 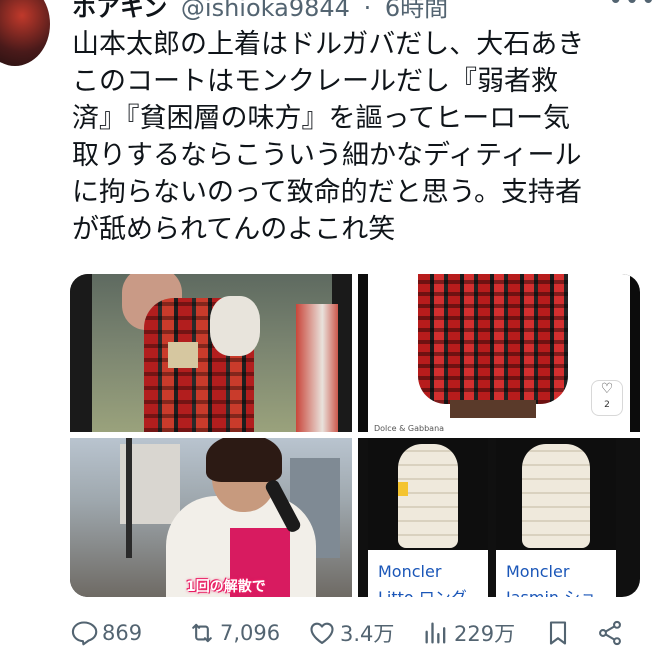 What do you see at coordinates (409, 428) in the screenshot?
I see `store-name: Dolce & Gabbana` at bounding box center [409, 428].